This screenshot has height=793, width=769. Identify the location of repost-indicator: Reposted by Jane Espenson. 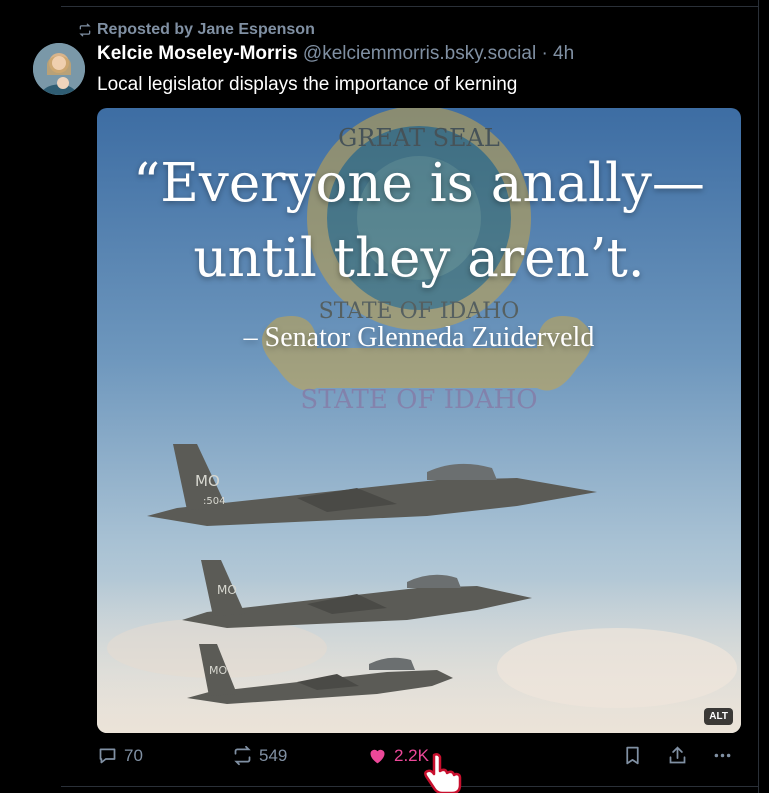
(196, 30).